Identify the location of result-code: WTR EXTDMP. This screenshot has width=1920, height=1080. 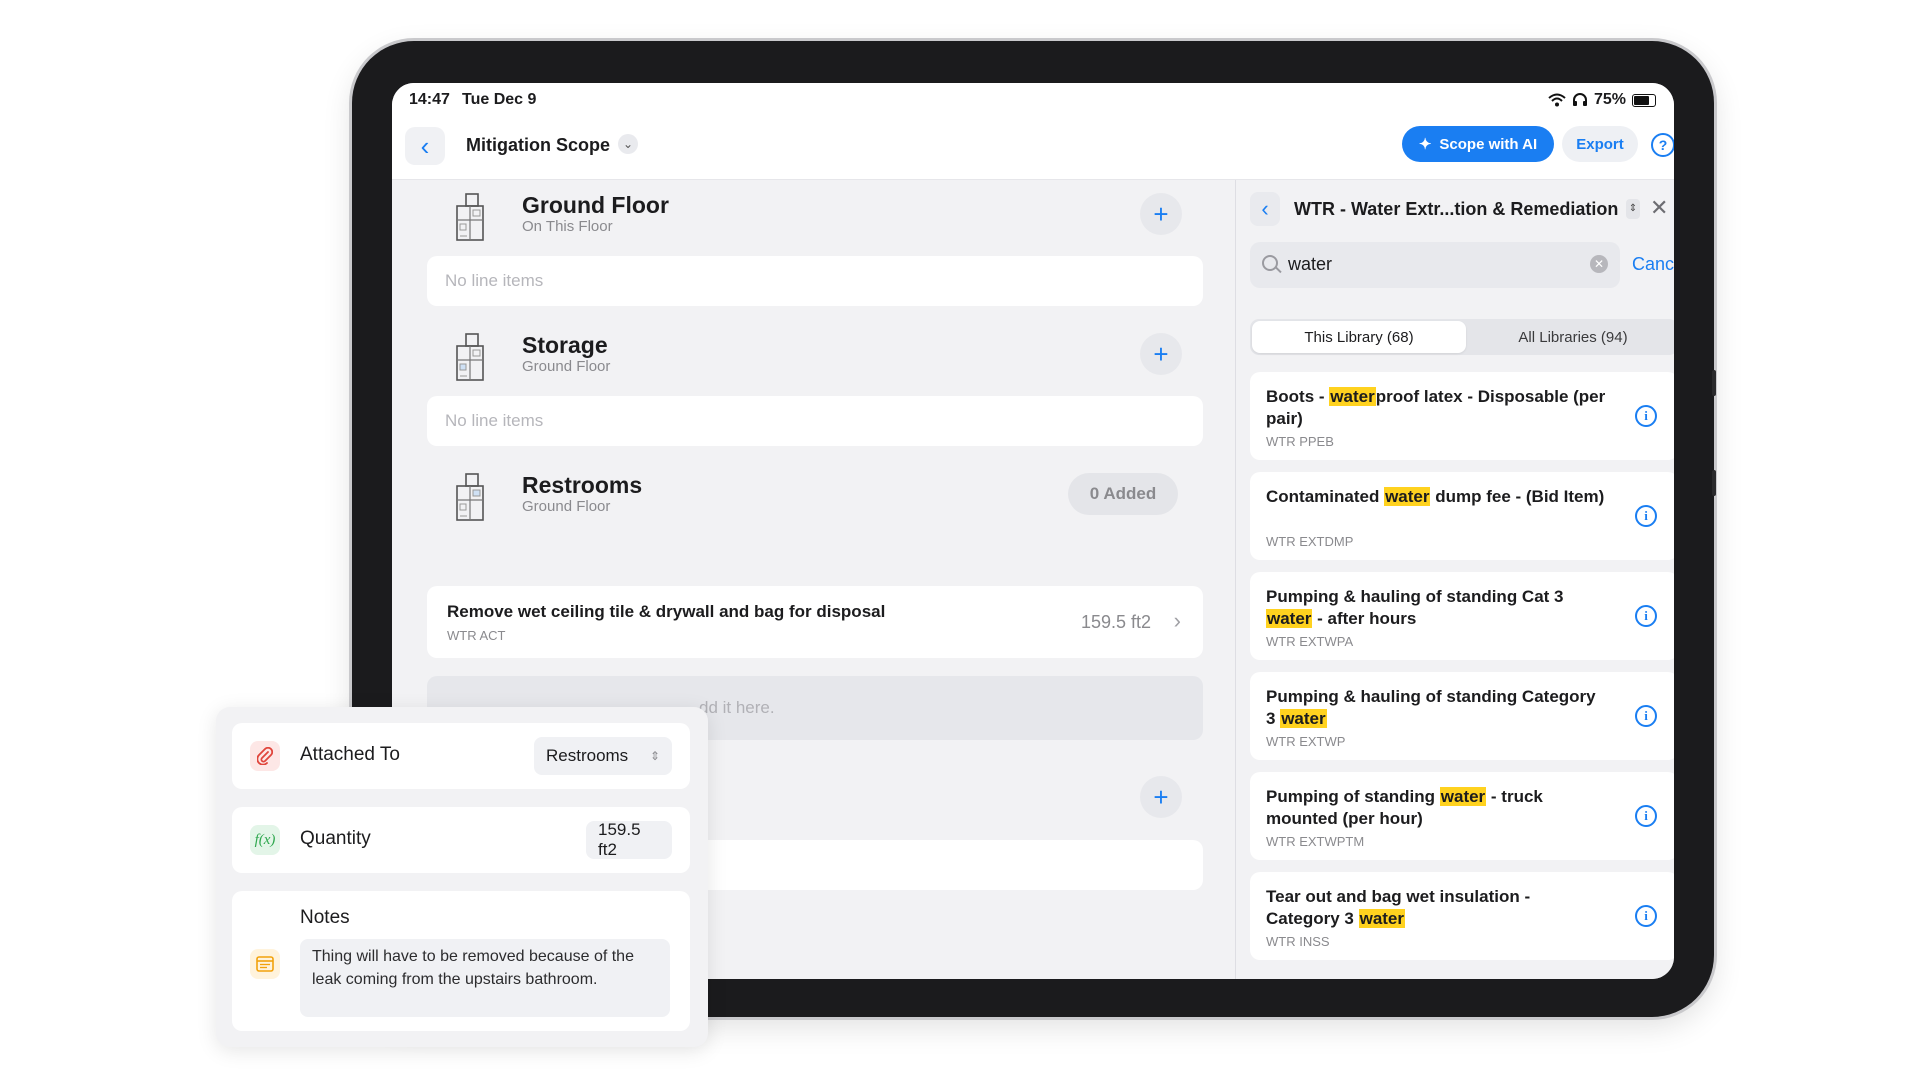
(1310, 541).